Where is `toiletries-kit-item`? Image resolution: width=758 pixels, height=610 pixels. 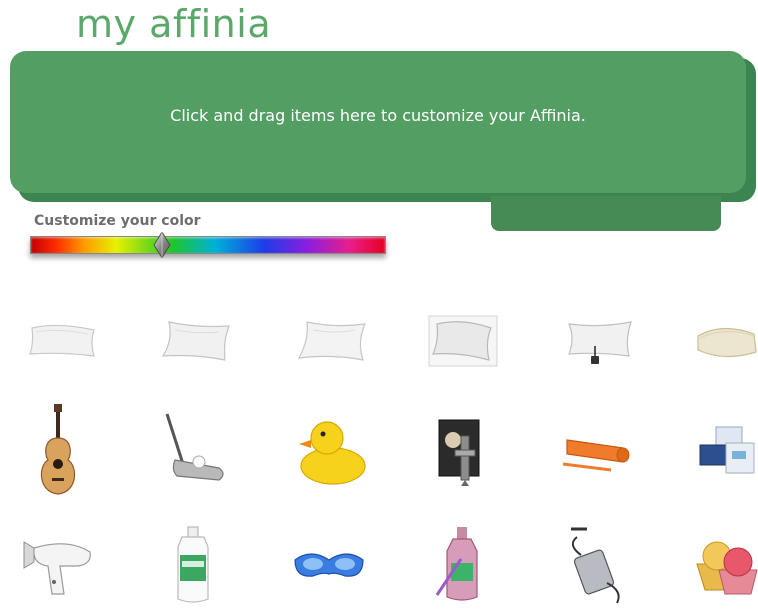
toiletries-kit-item is located at coordinates (720, 450).